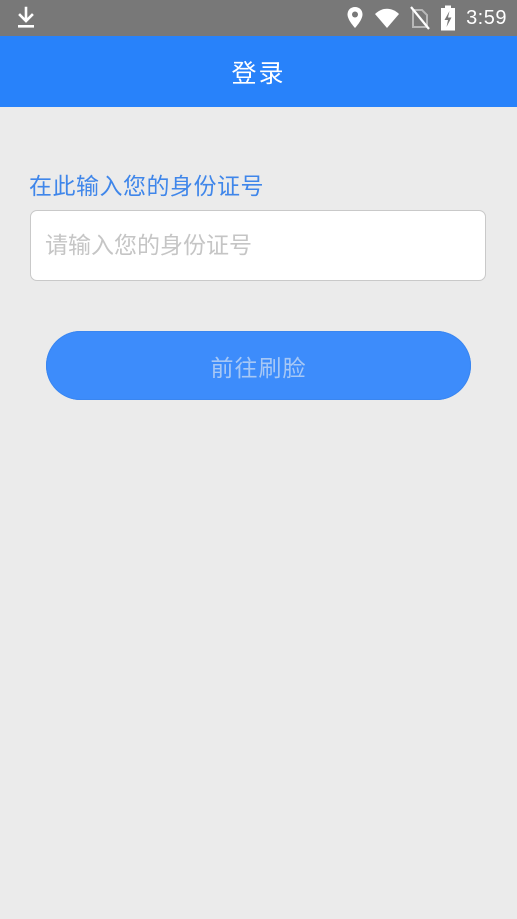 This screenshot has height=919, width=517. I want to click on app-bar: 登录, so click(258, 71).